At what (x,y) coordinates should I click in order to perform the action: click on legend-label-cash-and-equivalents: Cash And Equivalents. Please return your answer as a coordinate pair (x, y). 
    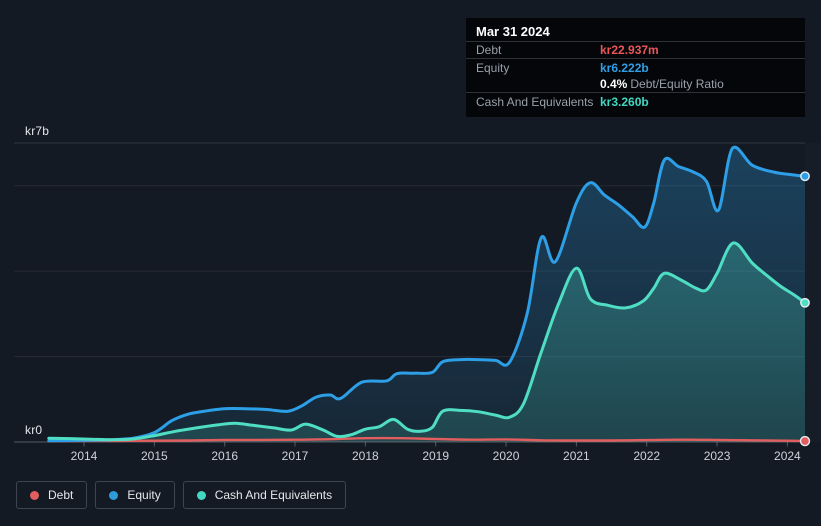
    Looking at the image, I should click on (273, 495).